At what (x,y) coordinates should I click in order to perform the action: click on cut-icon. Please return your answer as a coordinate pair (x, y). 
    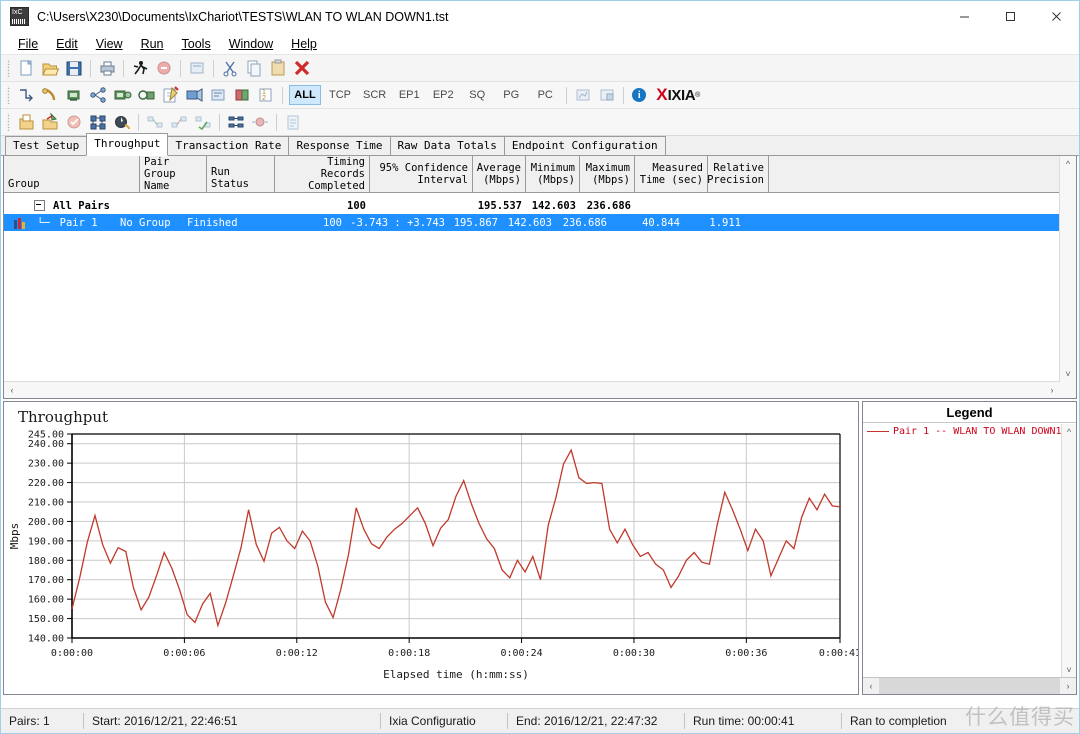
    Looking at the image, I should click on (230, 68).